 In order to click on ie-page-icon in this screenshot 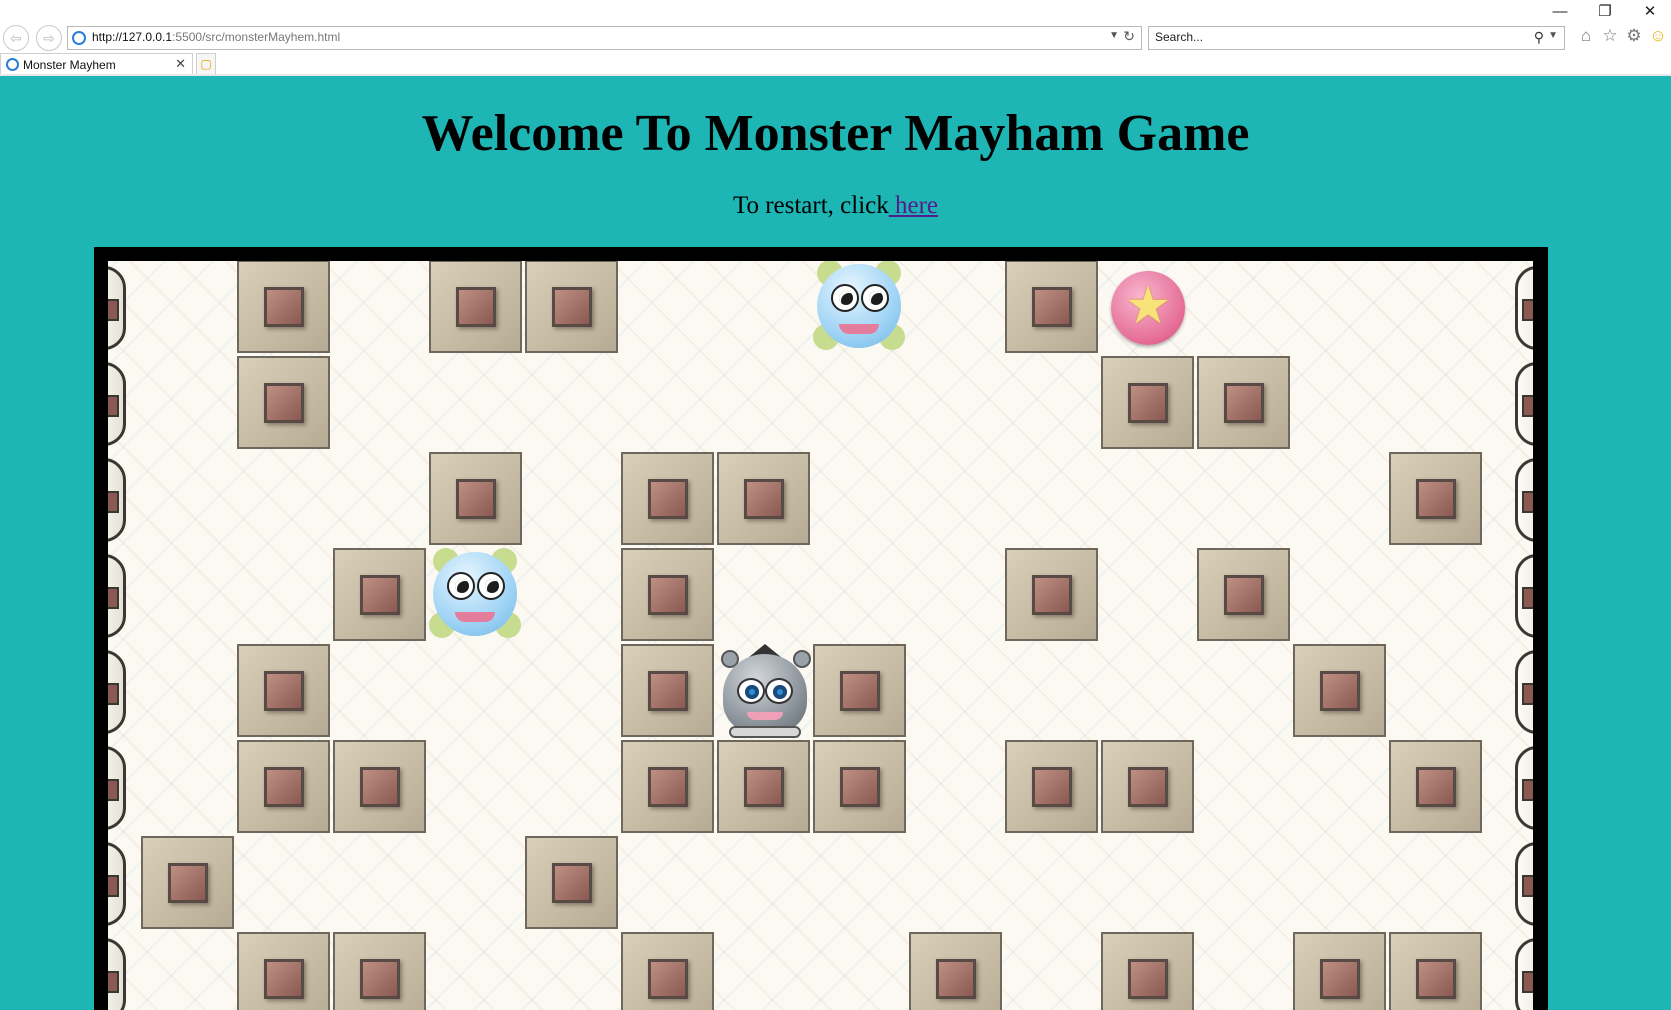, I will do `click(79, 38)`.